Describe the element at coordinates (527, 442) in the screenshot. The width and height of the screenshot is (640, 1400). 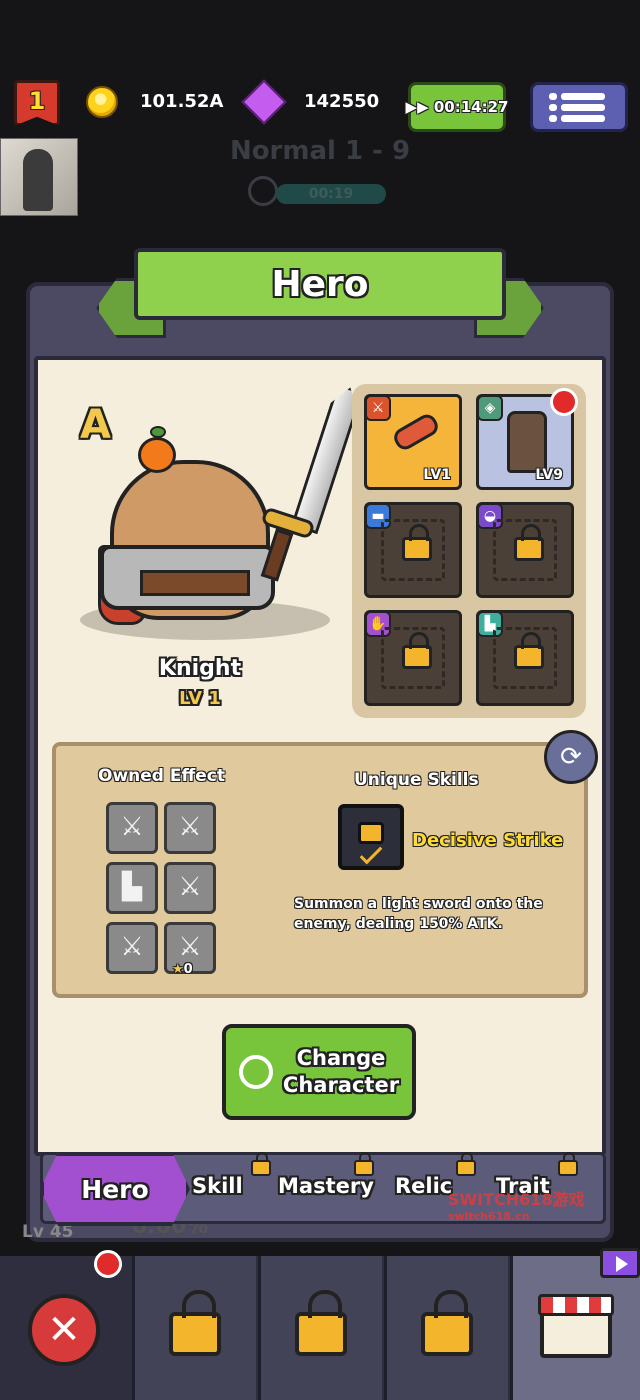
I see `coat-icon` at that location.